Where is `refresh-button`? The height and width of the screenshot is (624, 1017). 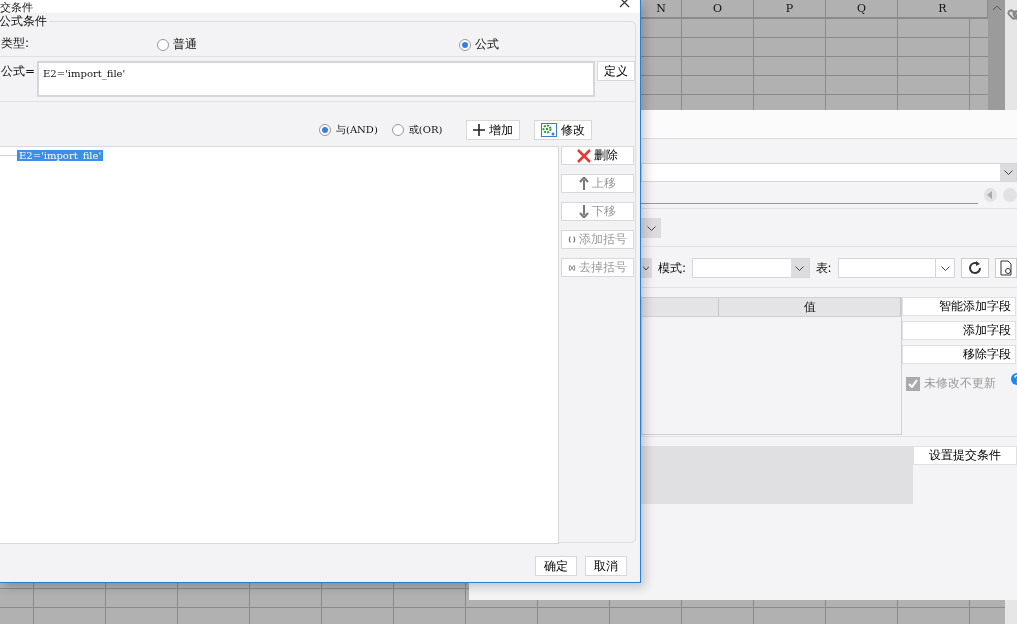 refresh-button is located at coordinates (975, 268).